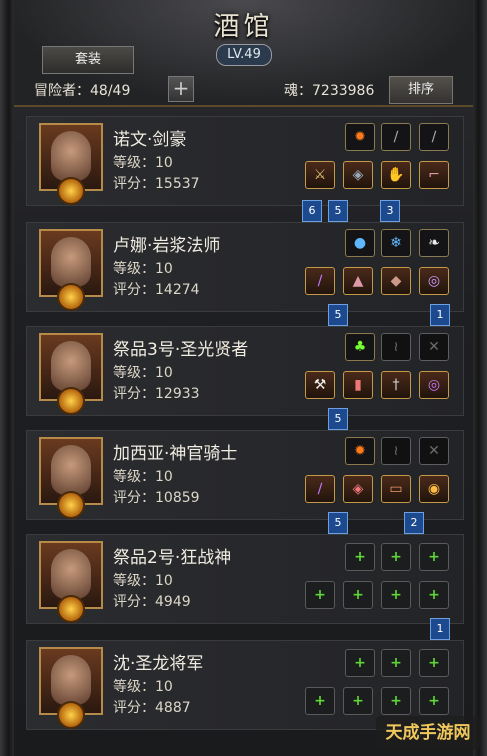  Describe the element at coordinates (434, 281) in the screenshot. I see `ring-equip-icon: ◎` at that location.